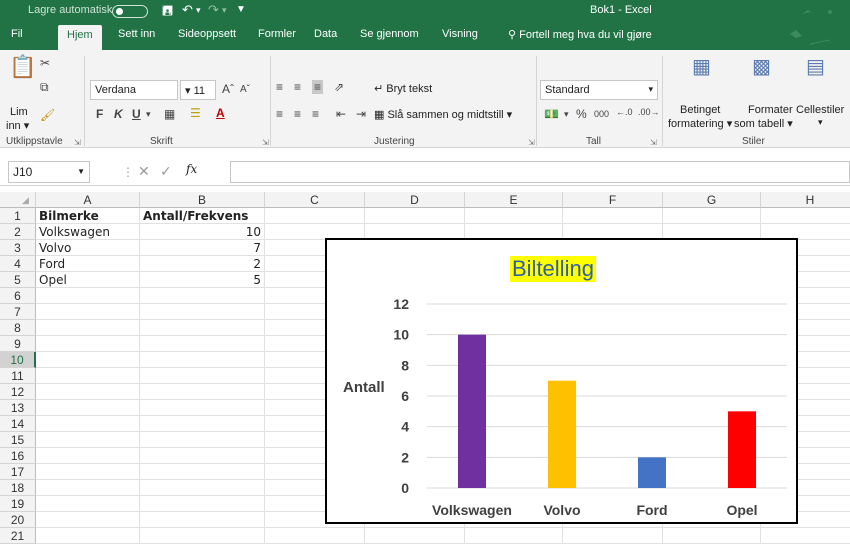  I want to click on row-header-19: 19, so click(18, 504).